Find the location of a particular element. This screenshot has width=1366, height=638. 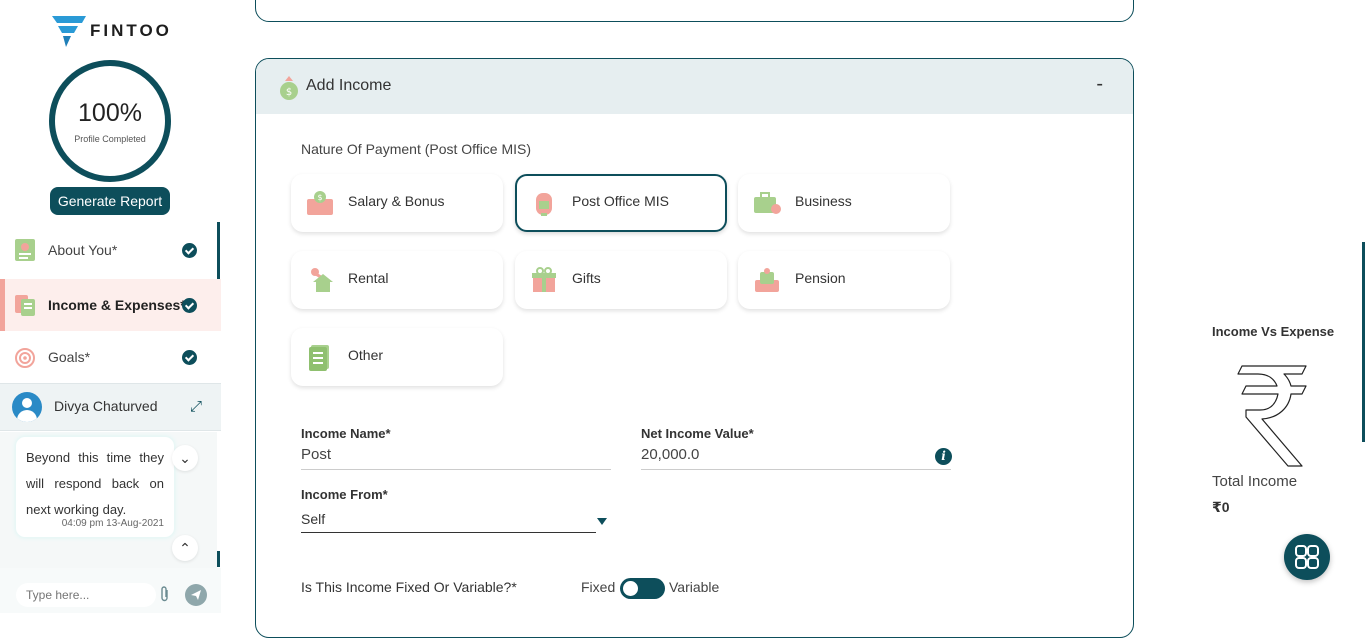

page-scrollbar is located at coordinates (1363, 342).